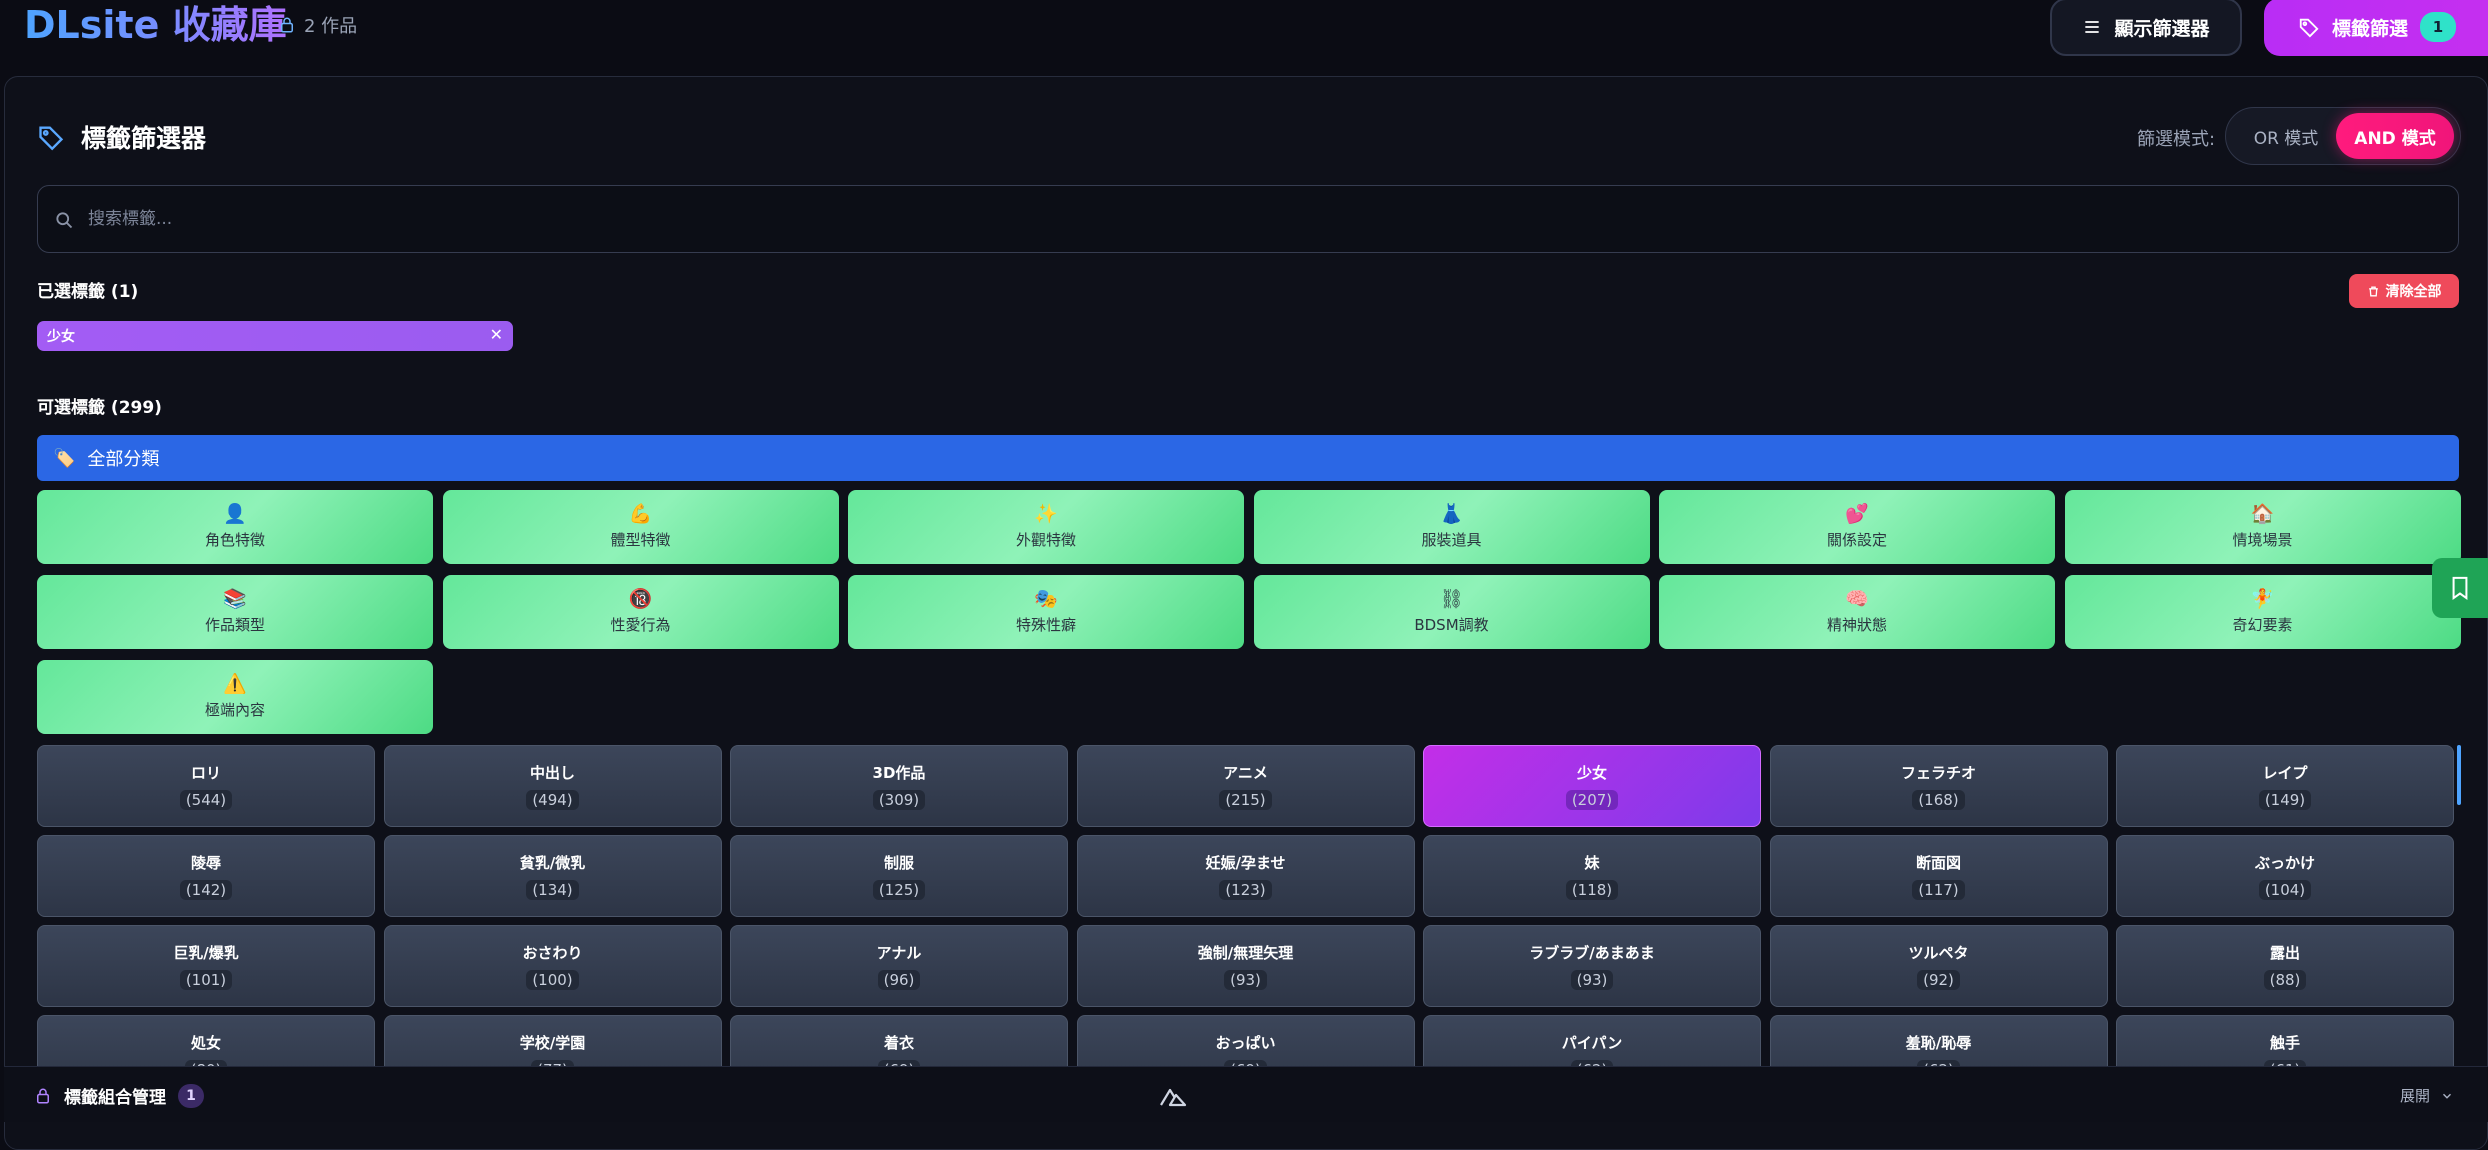 This screenshot has width=2488, height=1150. Describe the element at coordinates (1248, 458) in the screenshot. I see `all-categories-bar: 🏷️ 全部分類` at that location.